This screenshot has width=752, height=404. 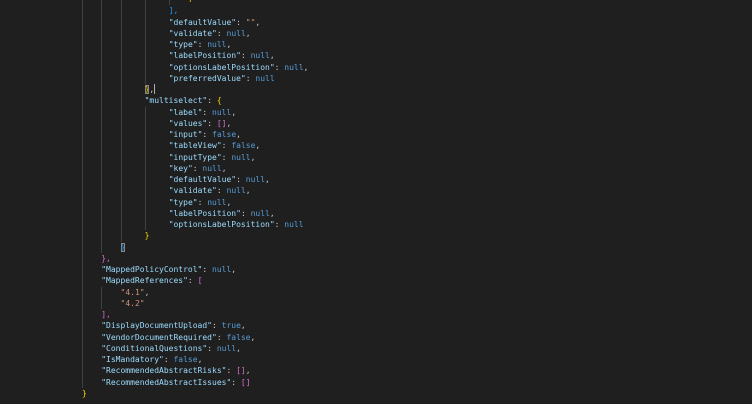 What do you see at coordinates (376, 292) in the screenshot?
I see `code-line: "4.1",` at bounding box center [376, 292].